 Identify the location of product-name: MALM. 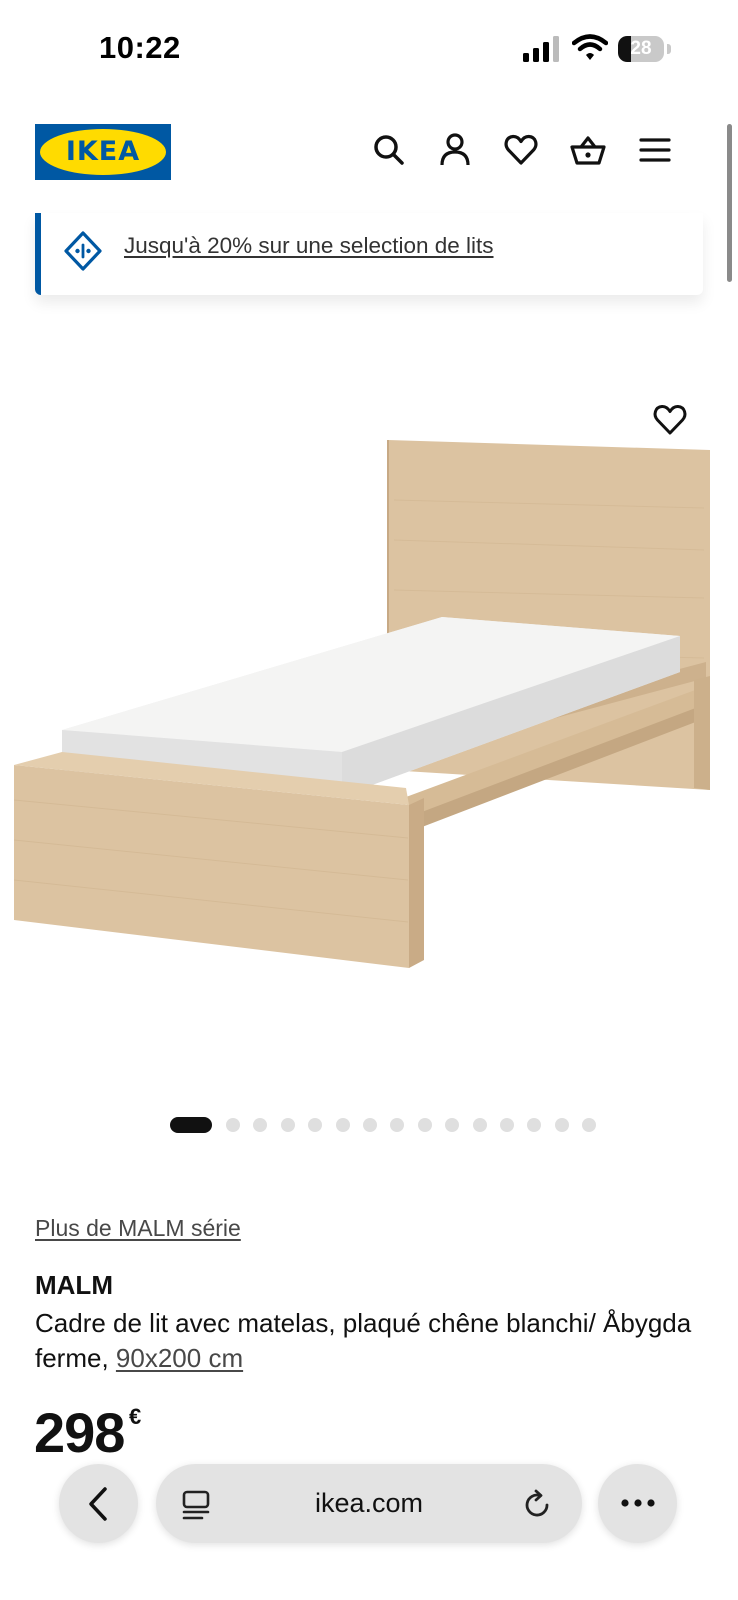
(74, 1285).